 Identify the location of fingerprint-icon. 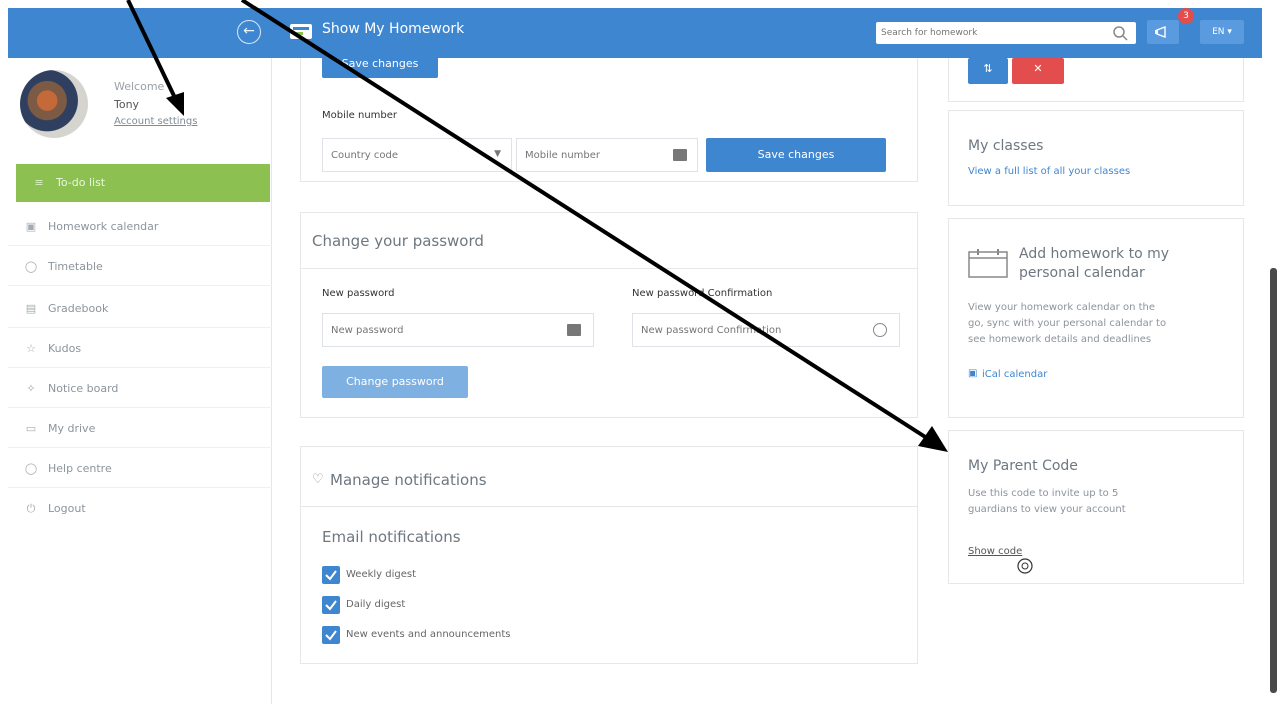
(880, 330).